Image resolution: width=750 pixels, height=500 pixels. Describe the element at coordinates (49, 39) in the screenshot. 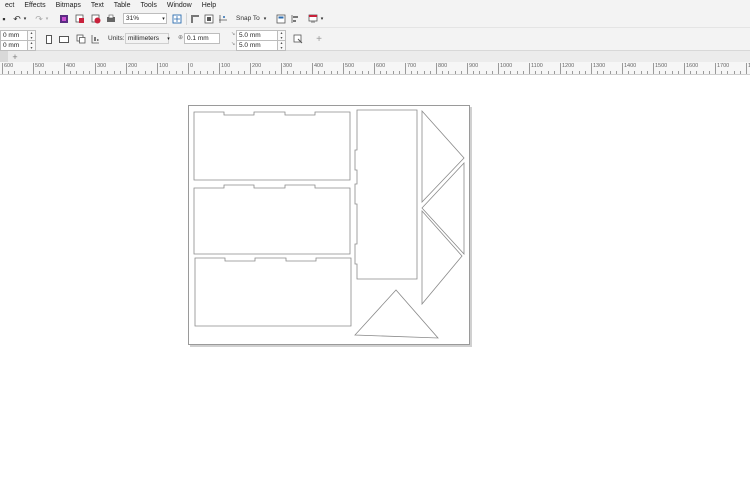

I see `portrait-button` at that location.